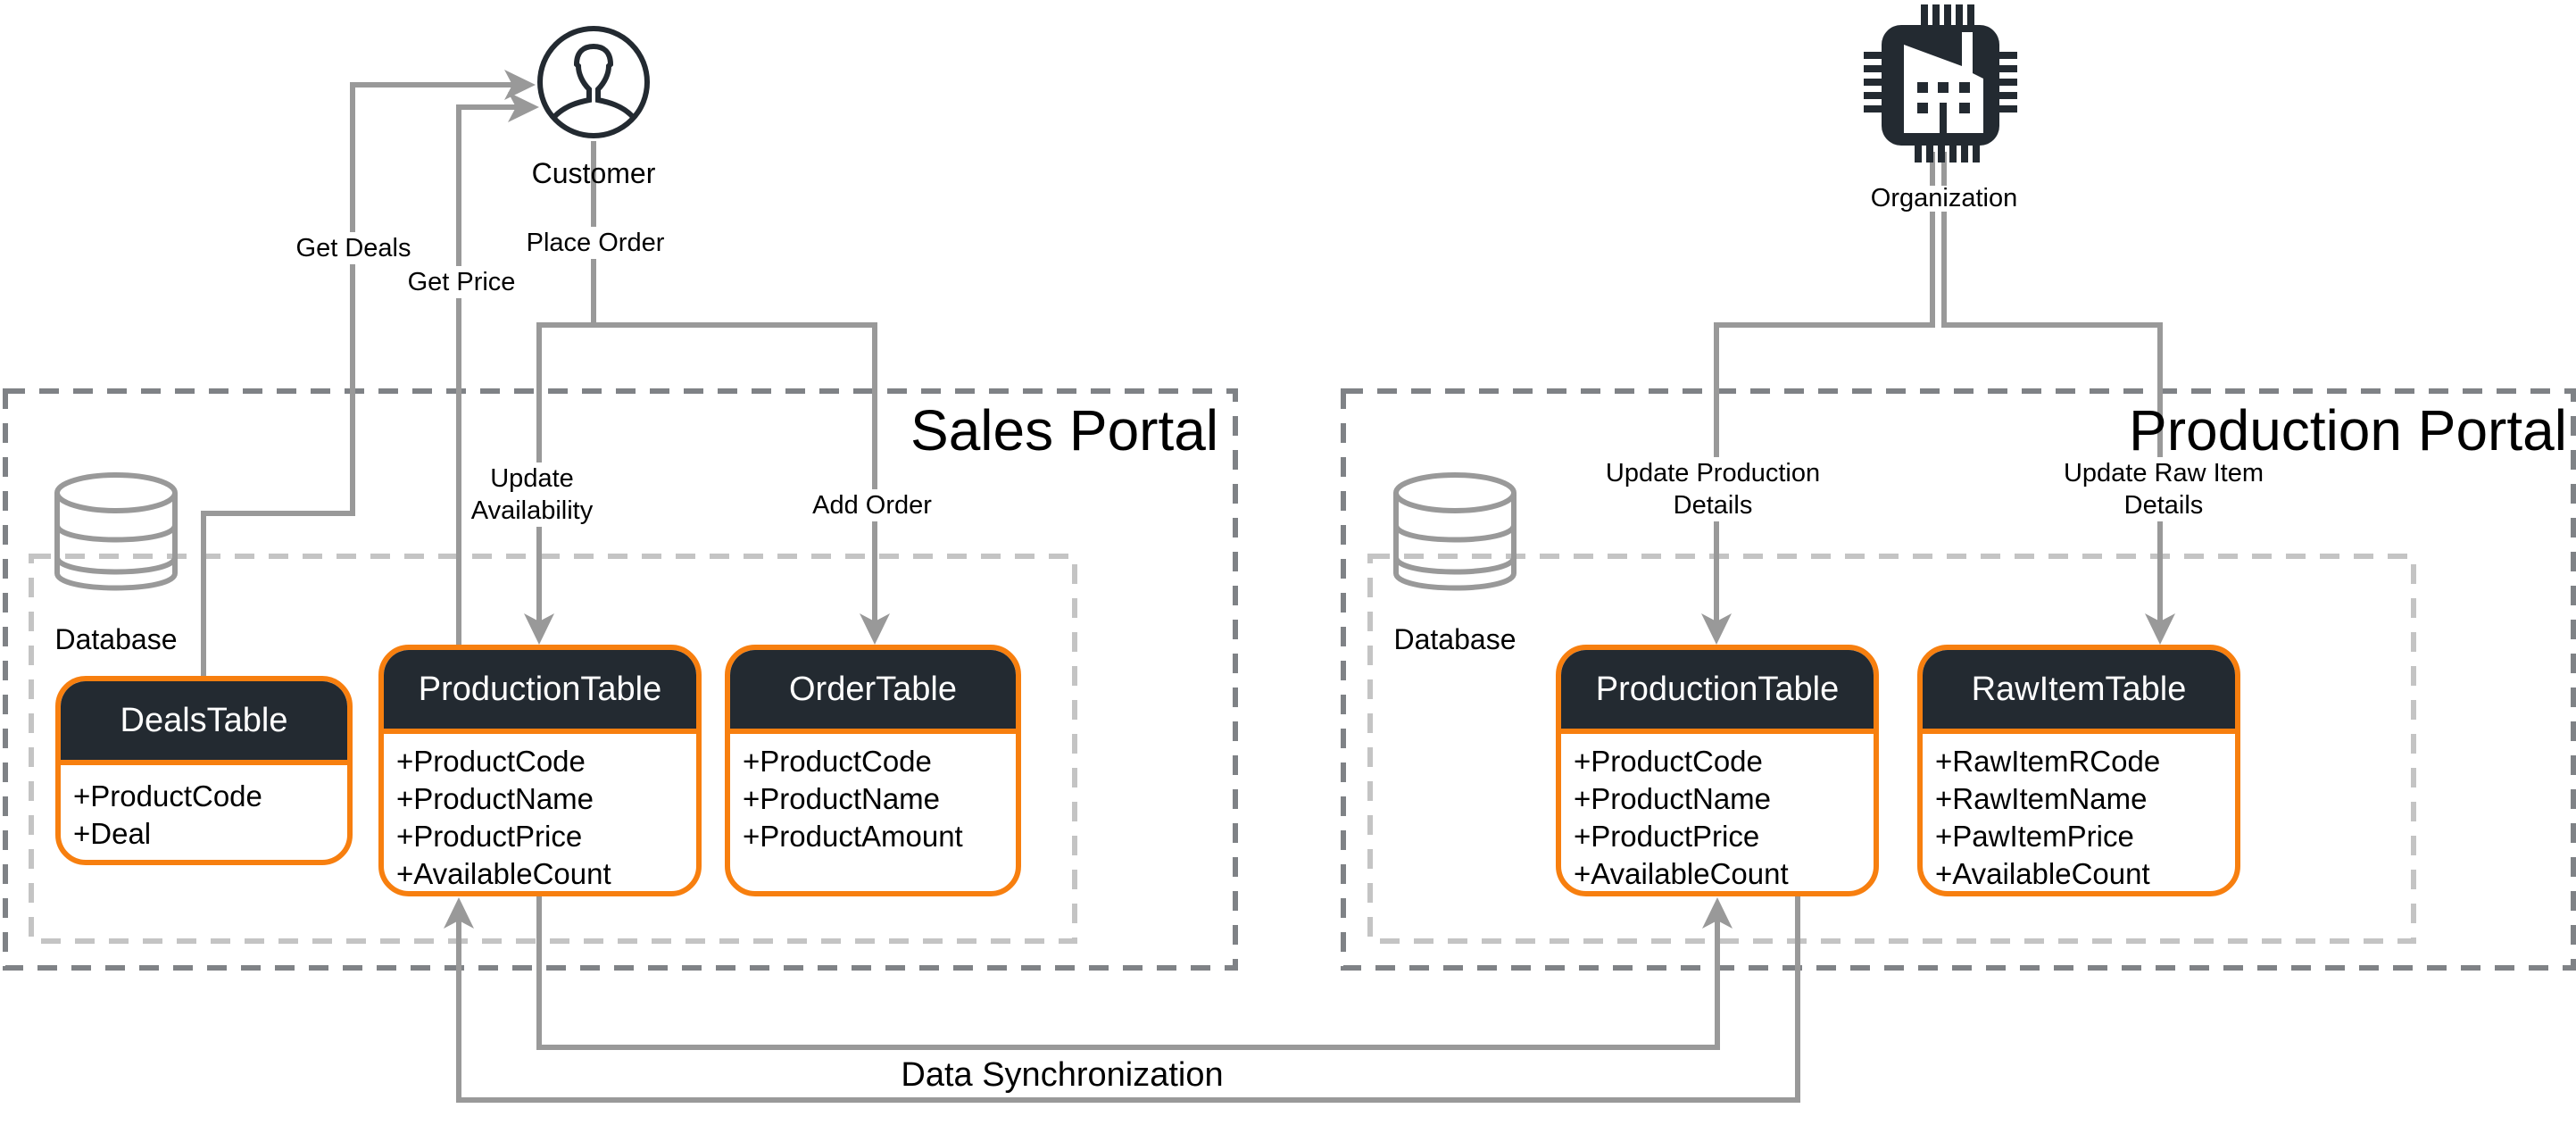 This screenshot has height=1125, width=2576. Describe the element at coordinates (354, 248) in the screenshot. I see `get-deals-label: Get Deals` at that location.